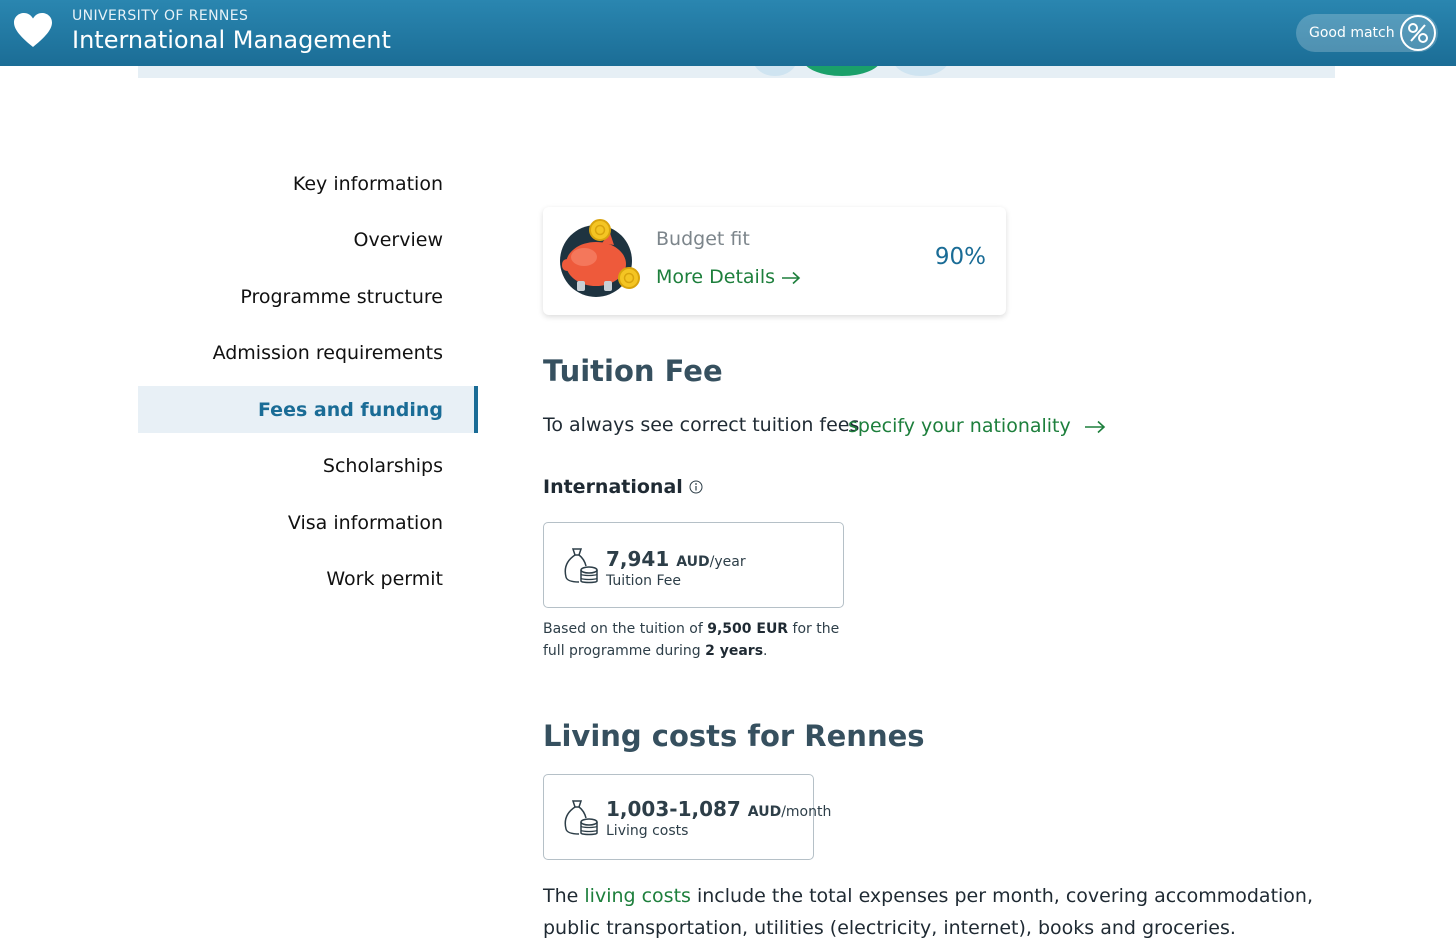 The image size is (1456, 945). Describe the element at coordinates (1352, 33) in the screenshot. I see `match-label: Good match` at that location.